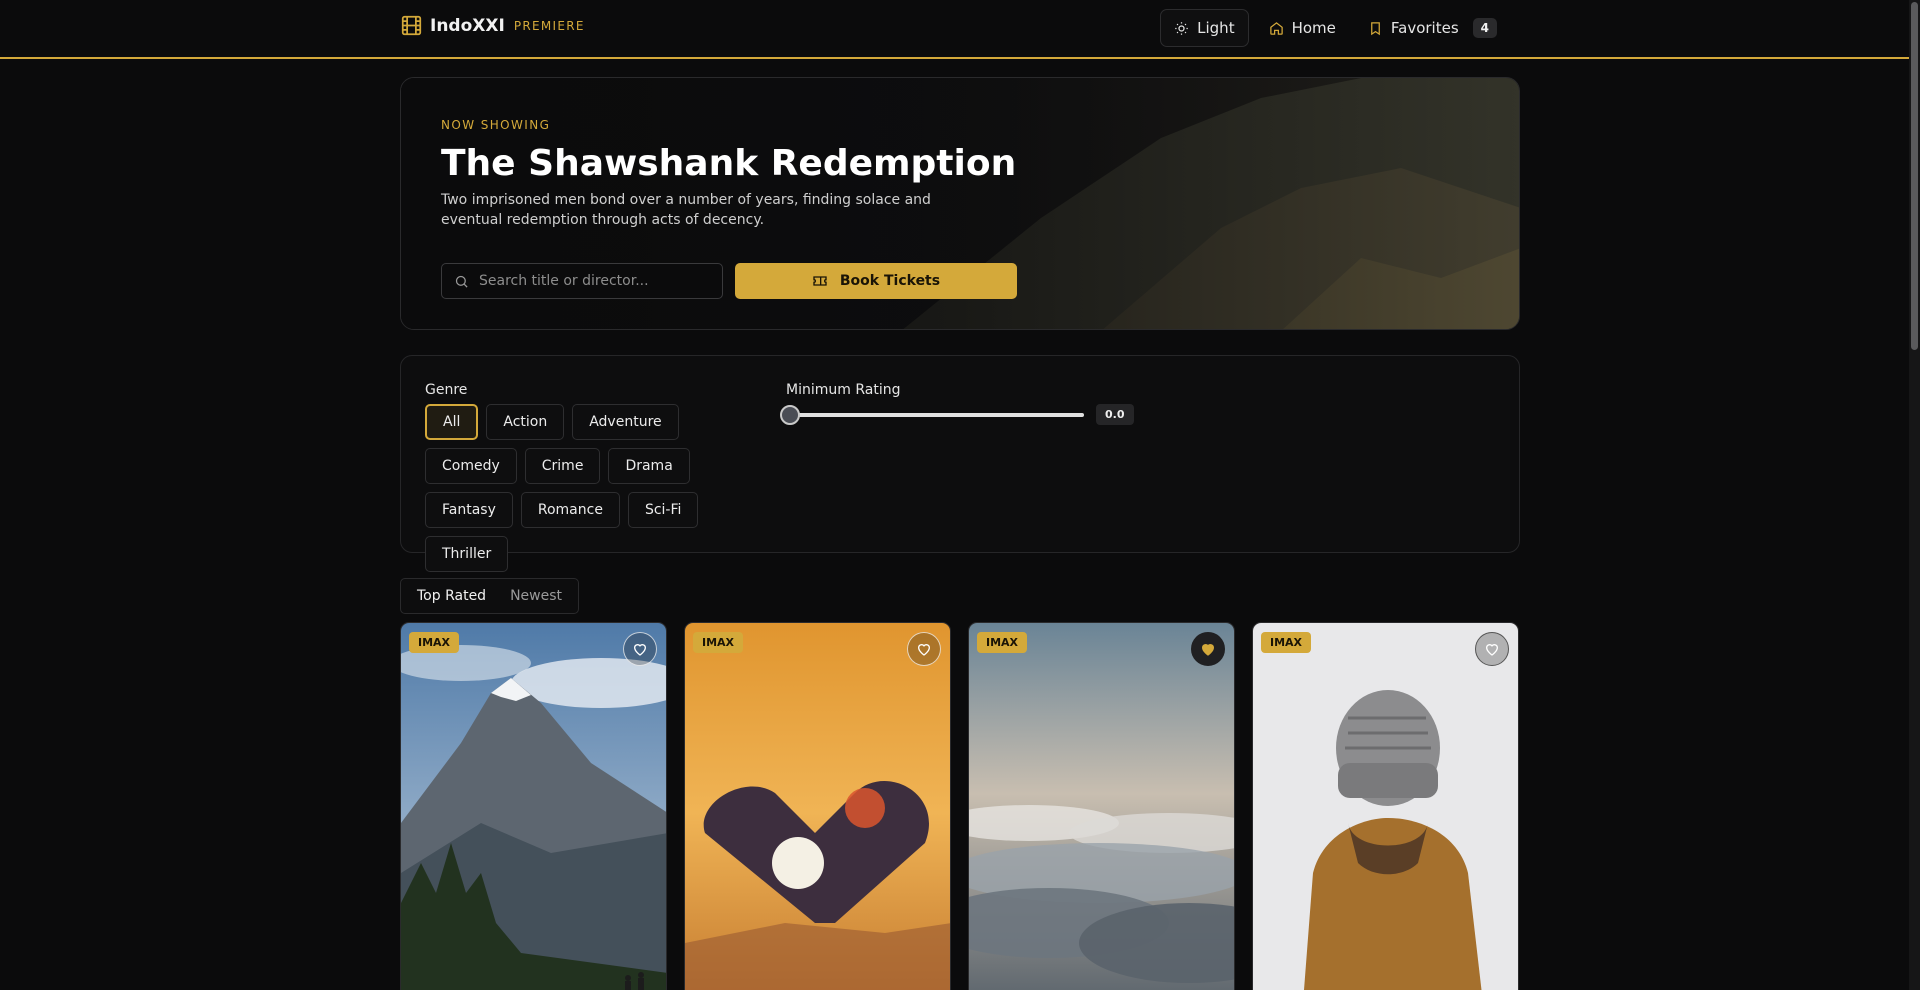 The height and width of the screenshot is (990, 1920). Describe the element at coordinates (469, 510) in the screenshot. I see `genre-chip-fantasy: Fantasy` at that location.